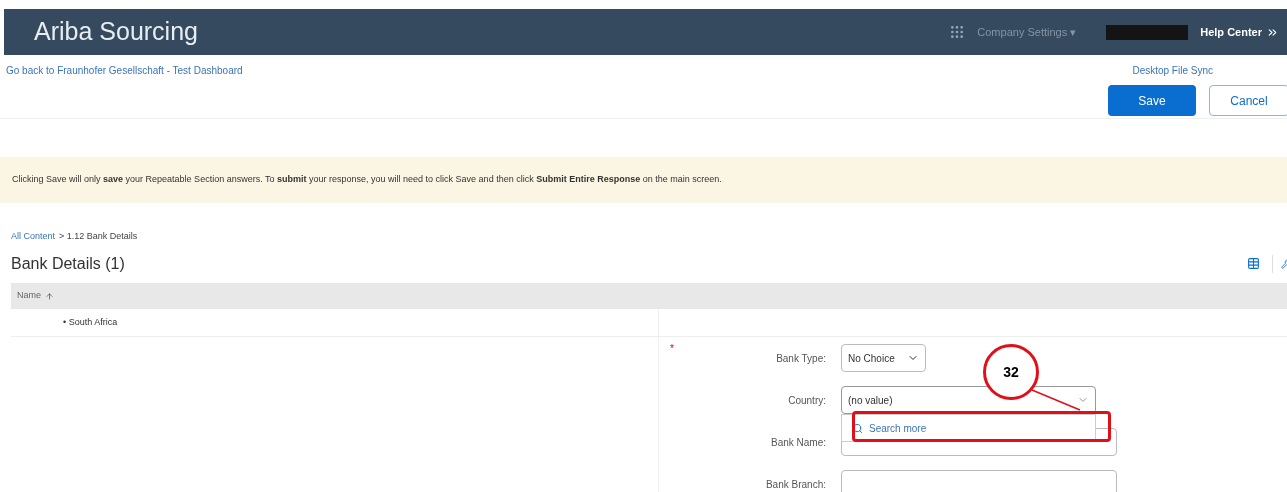 This screenshot has width=1287, height=492. Describe the element at coordinates (1011, 372) in the screenshot. I see `callout-number: 32` at that location.